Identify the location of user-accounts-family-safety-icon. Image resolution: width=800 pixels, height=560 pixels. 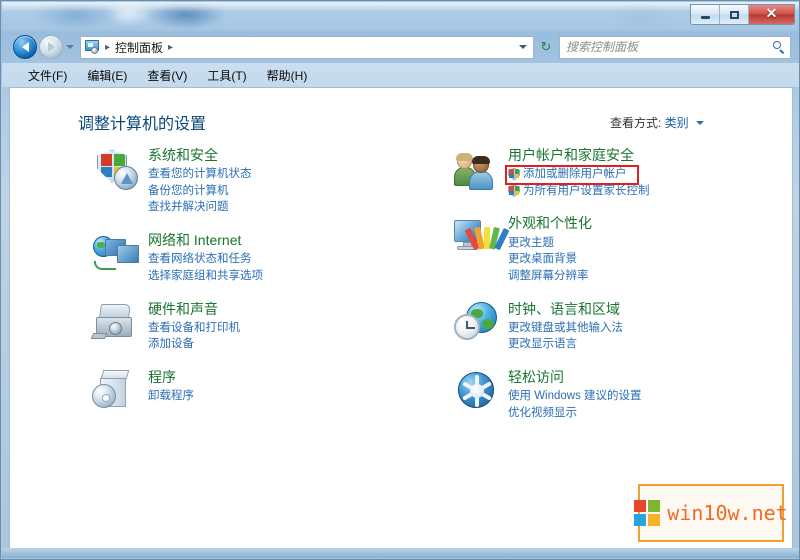
(478, 171).